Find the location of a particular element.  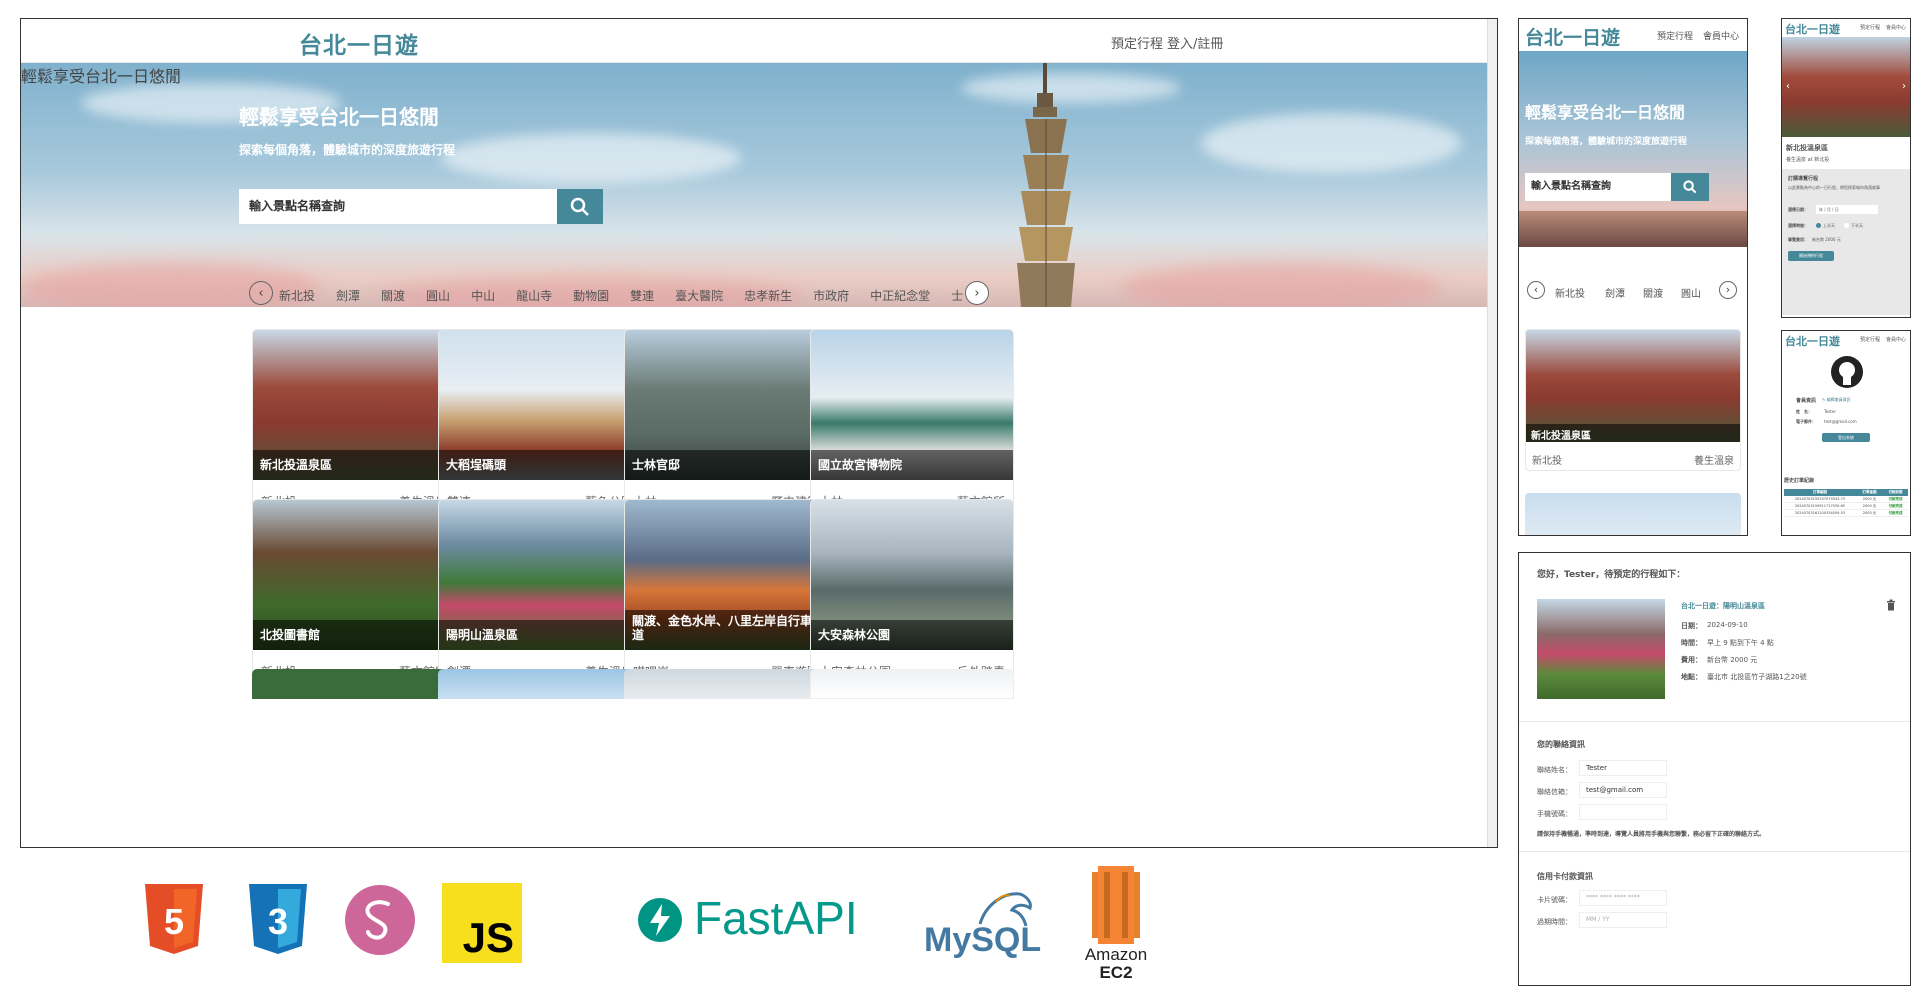

mrt-station-item: 新北投 is located at coordinates (297, 295).